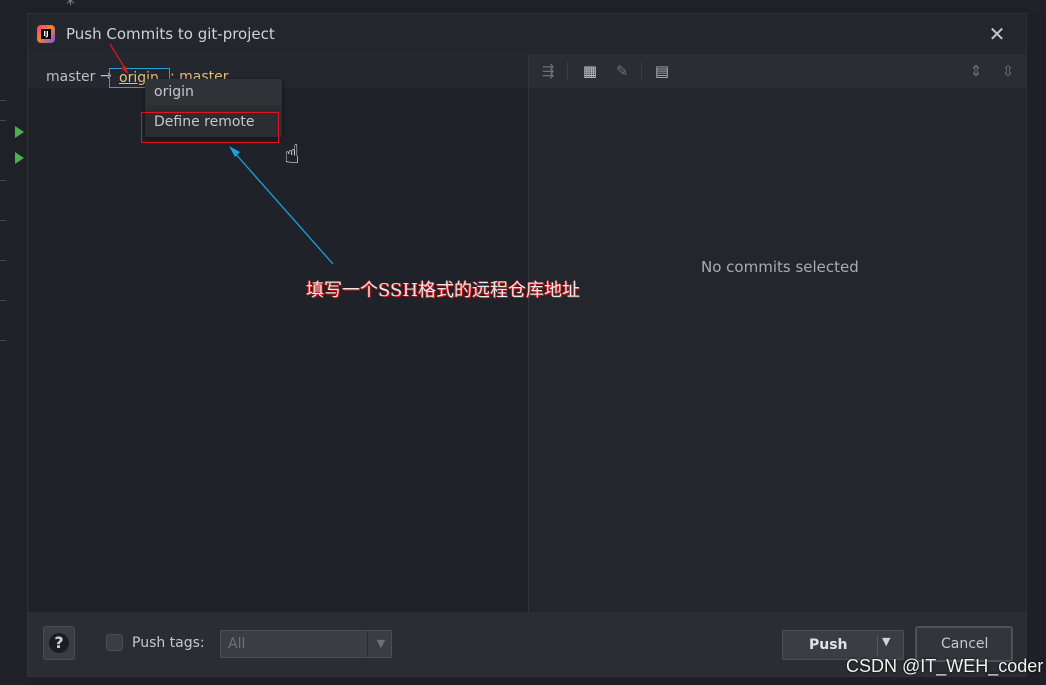 Image resolution: width=1046 pixels, height=685 pixels. Describe the element at coordinates (976, 71) in the screenshot. I see `expand-all-icon: ⇕` at that location.